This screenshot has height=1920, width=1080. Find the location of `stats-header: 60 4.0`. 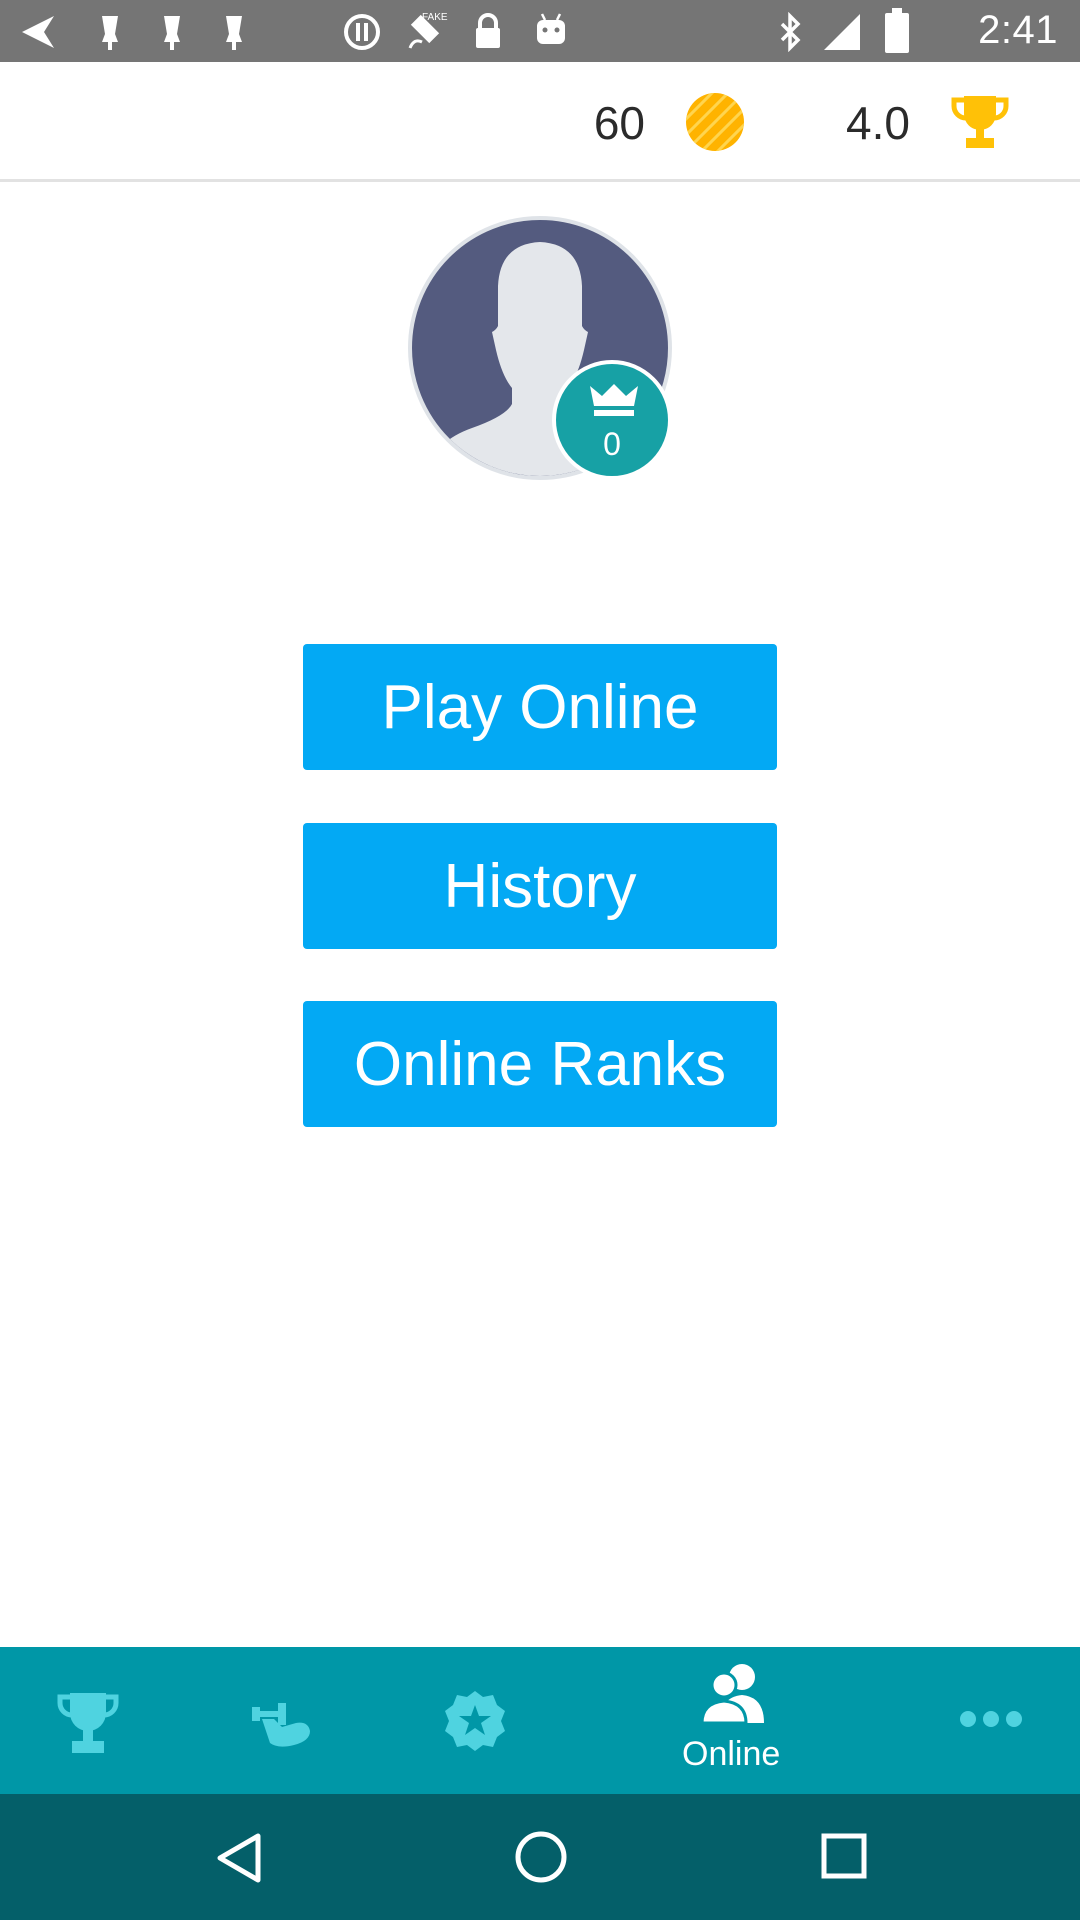

stats-header: 60 4.0 is located at coordinates (540, 122).